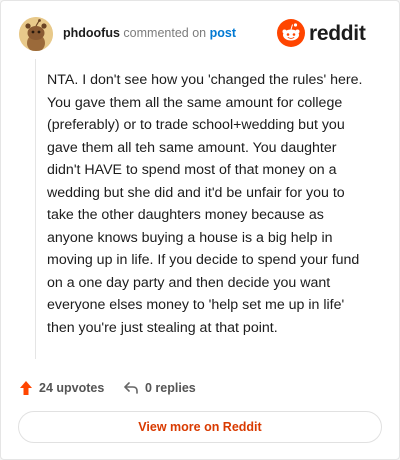 This screenshot has width=400, height=460. What do you see at coordinates (26, 388) in the screenshot?
I see `upvote-arrow-icon` at bounding box center [26, 388].